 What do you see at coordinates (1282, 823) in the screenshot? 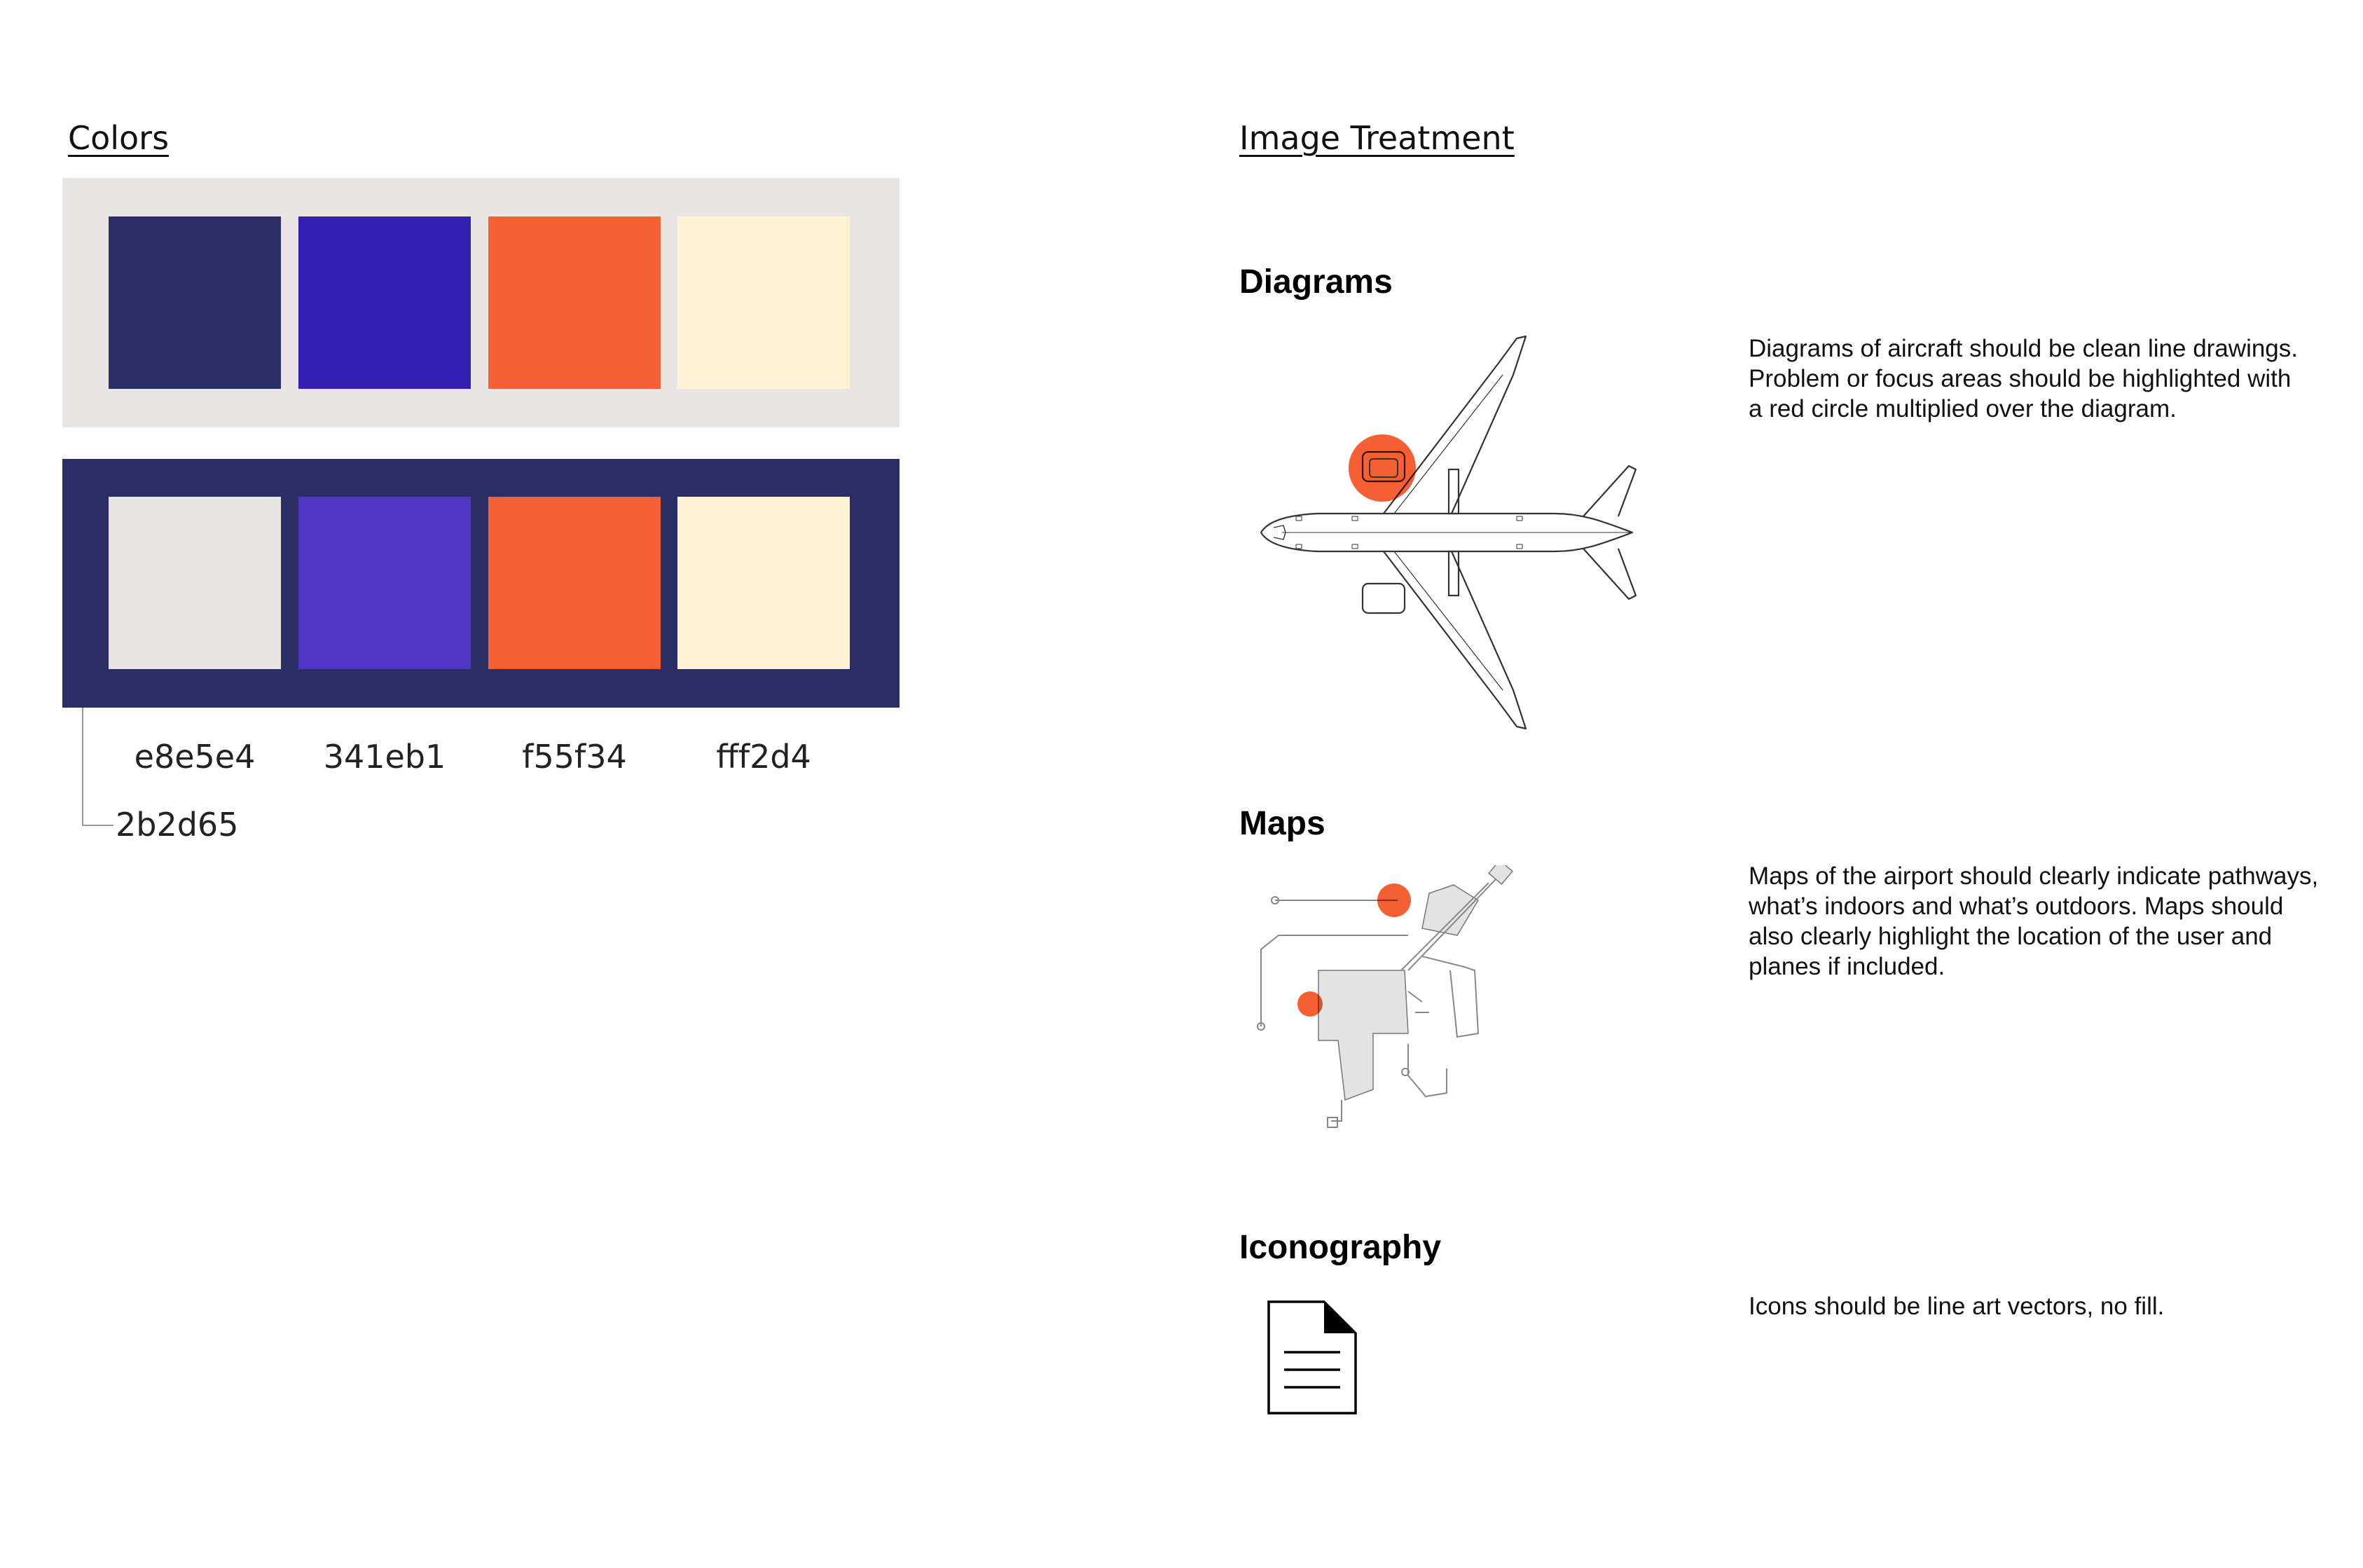
I see `maps-heading: Maps` at bounding box center [1282, 823].